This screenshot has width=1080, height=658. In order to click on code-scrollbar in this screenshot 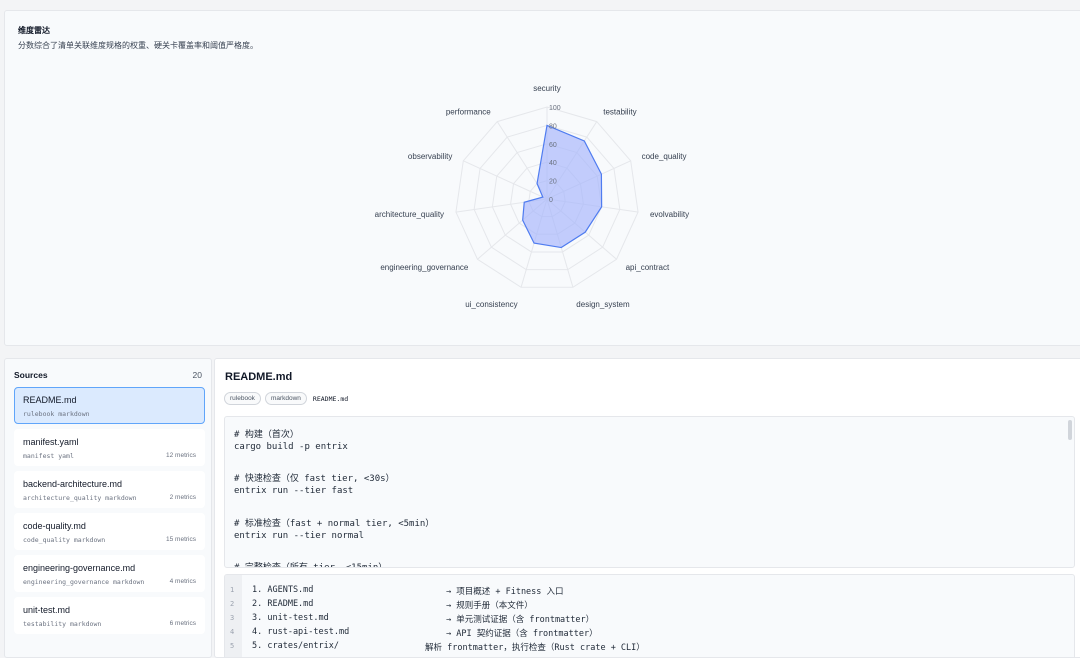, I will do `click(1070, 430)`.